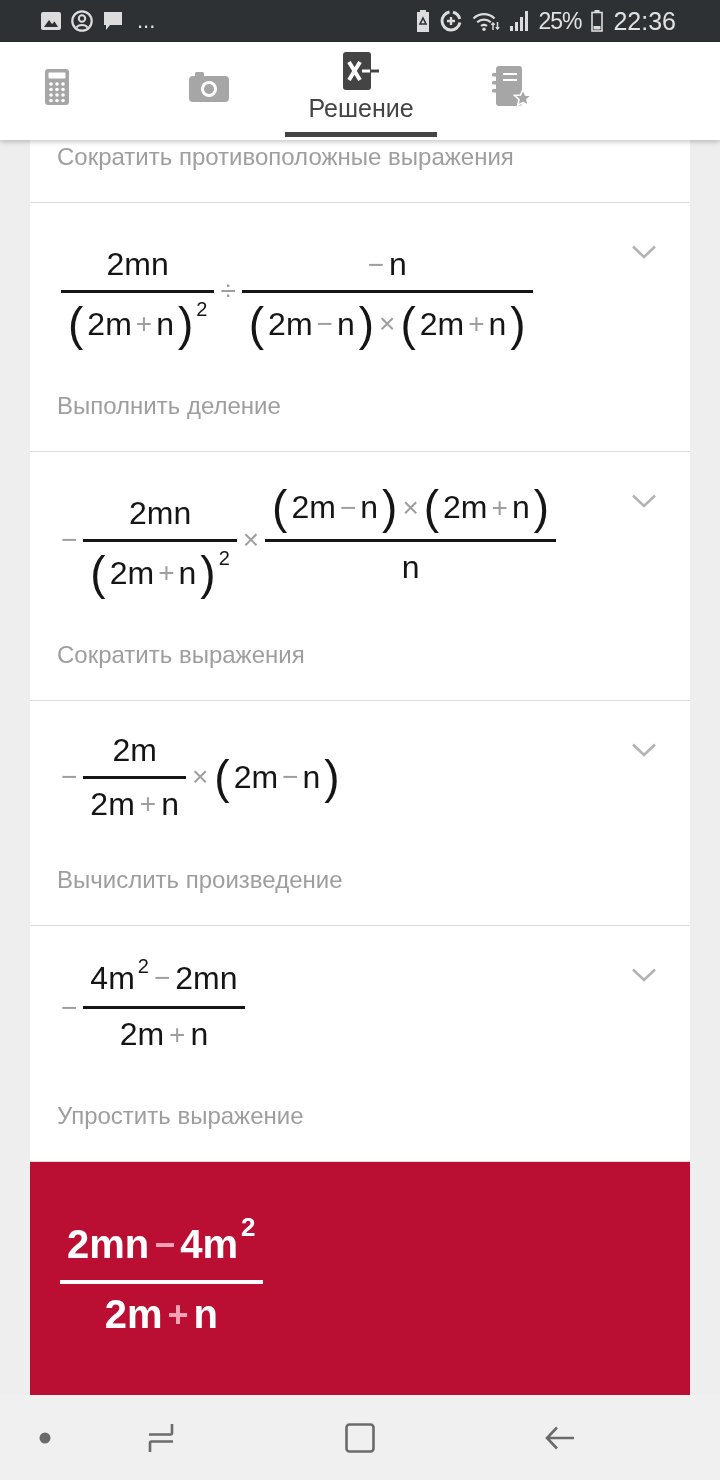  Describe the element at coordinates (560, 1437) in the screenshot. I see `back-icon` at that location.